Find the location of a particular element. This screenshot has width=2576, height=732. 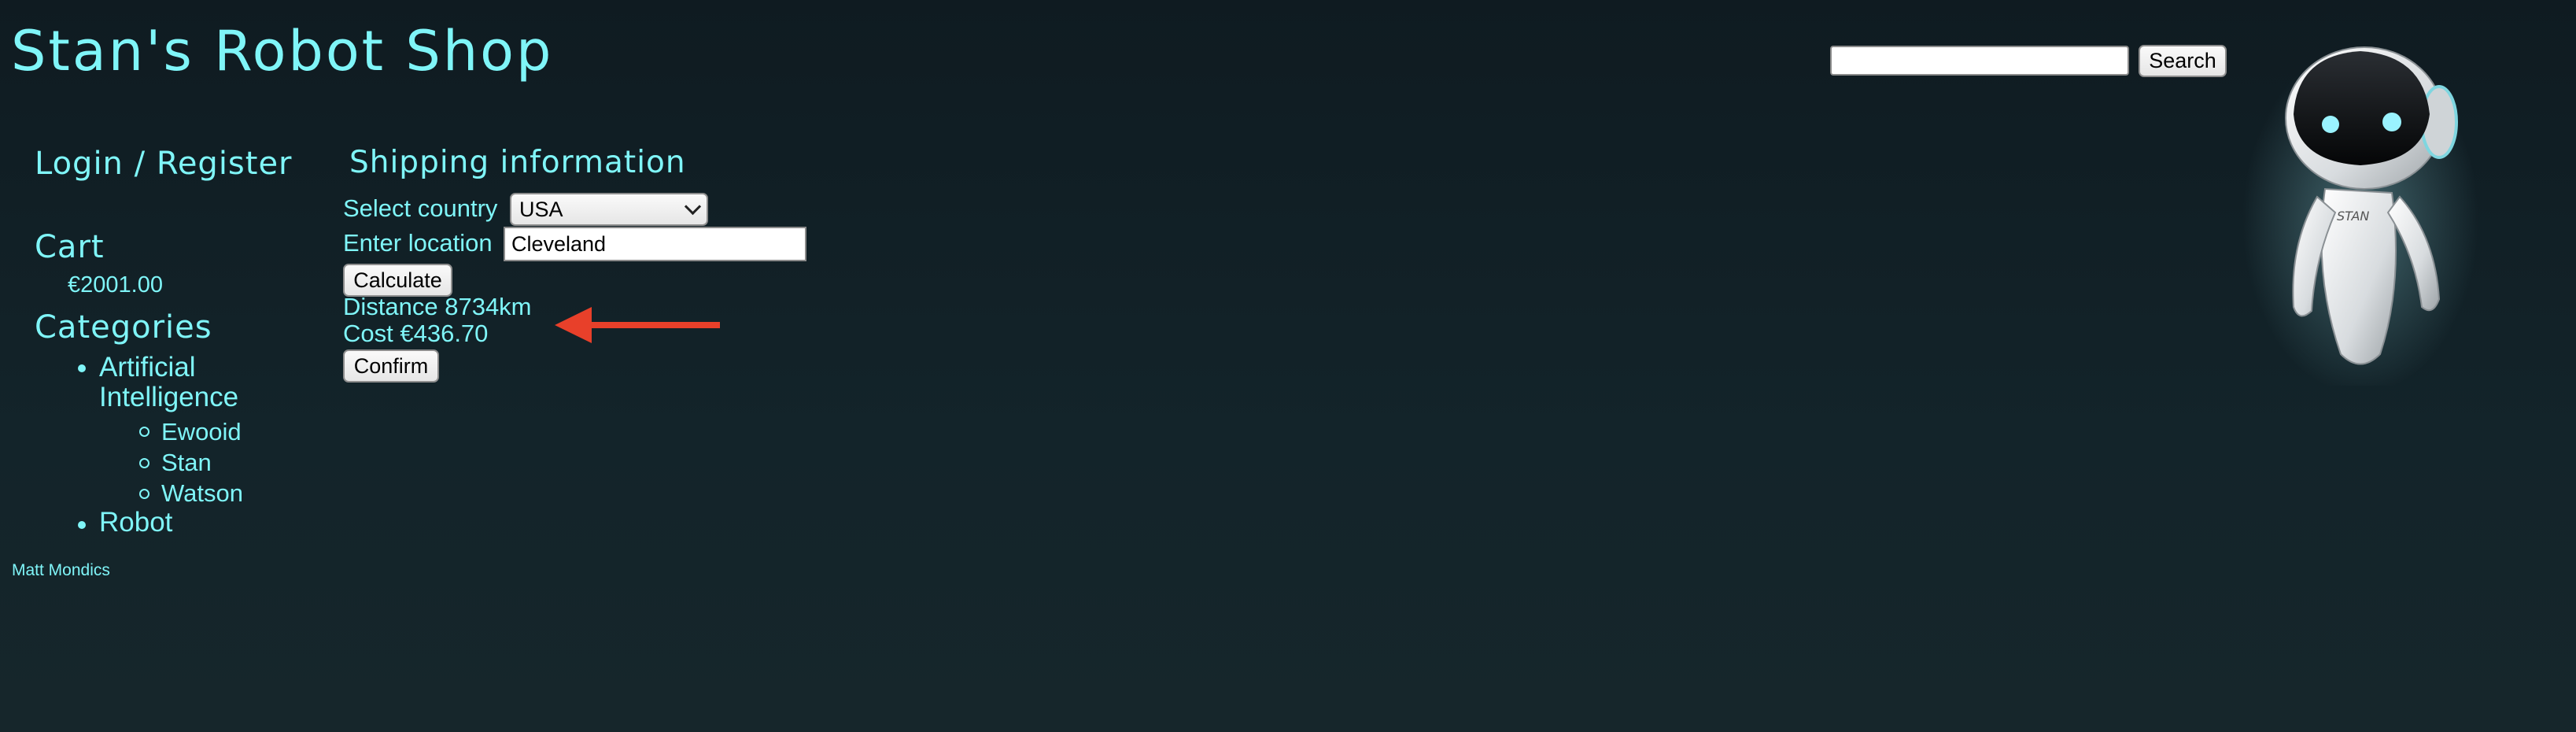

login-register-link: Login / Register is located at coordinates (164, 164).